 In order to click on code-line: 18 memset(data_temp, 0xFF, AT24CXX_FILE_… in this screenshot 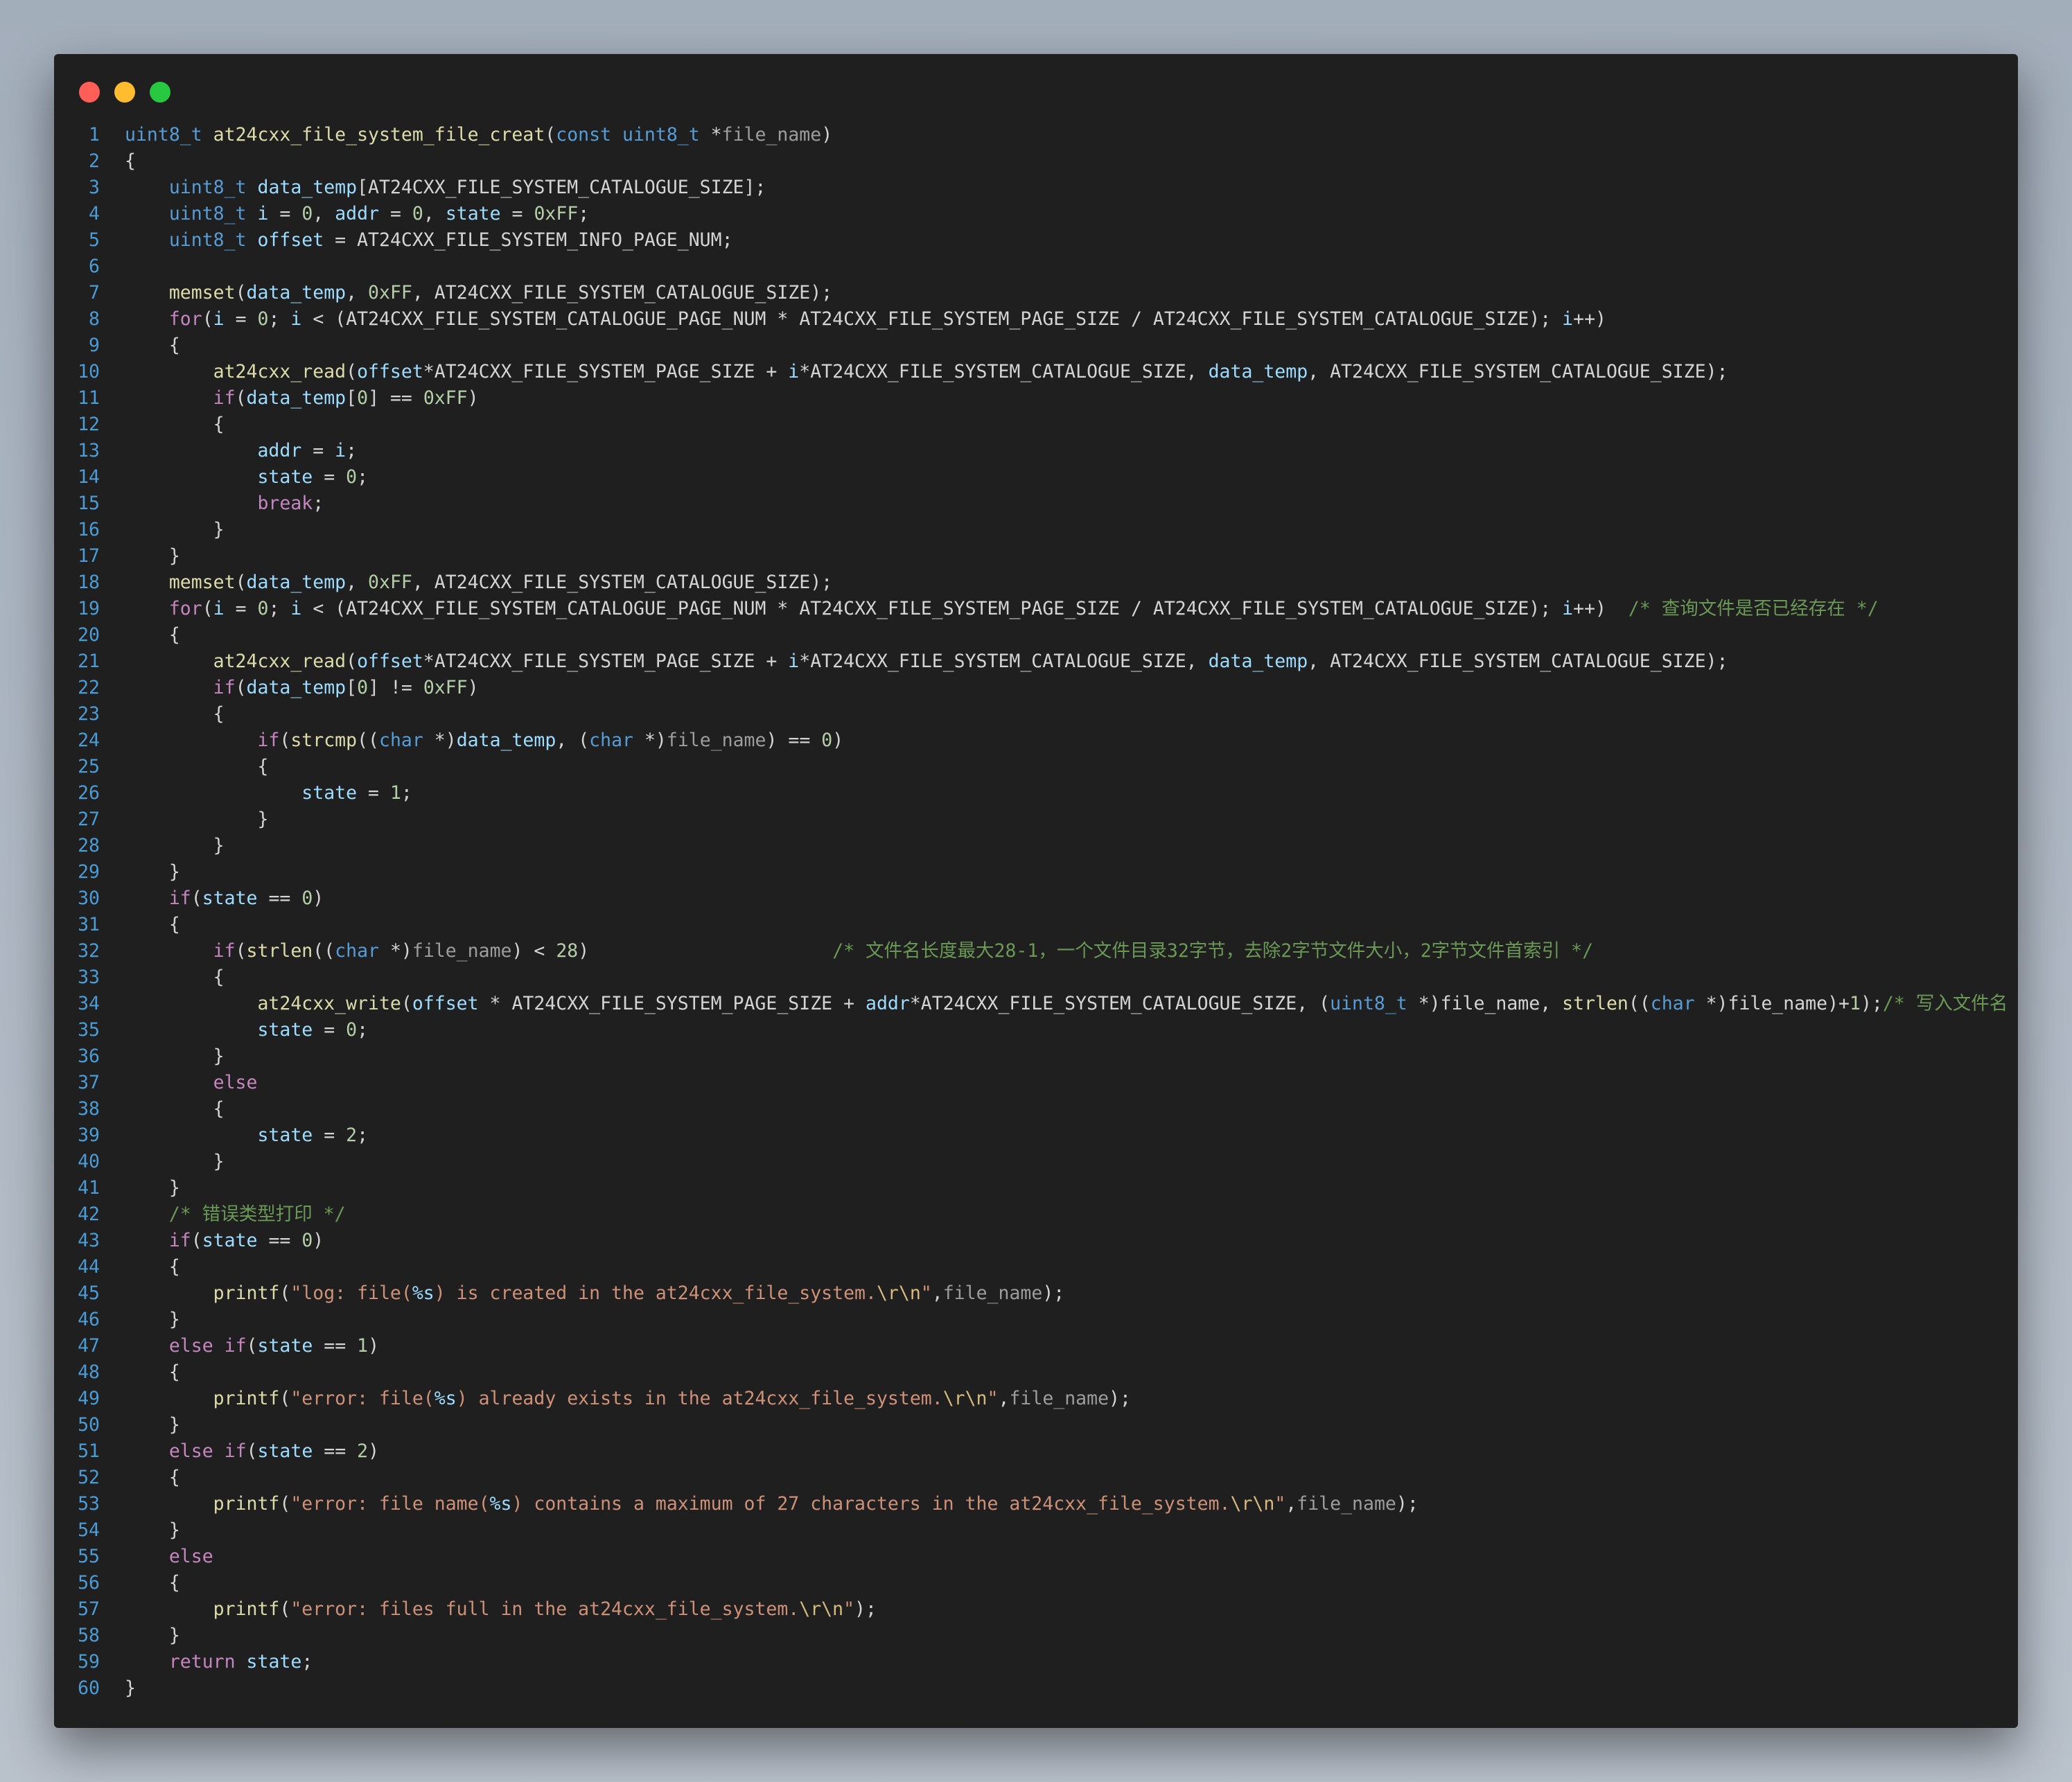, I will do `click(1036, 583)`.